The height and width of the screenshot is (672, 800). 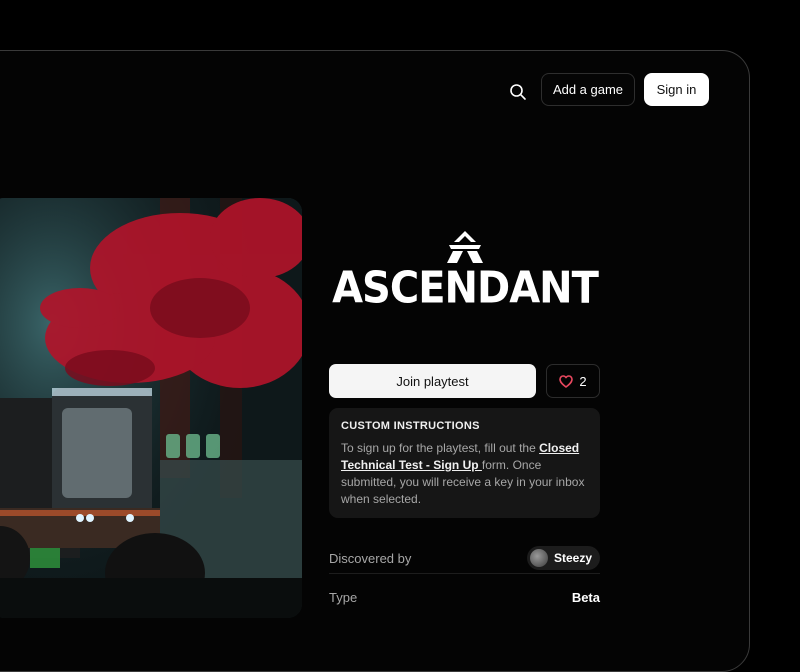 What do you see at coordinates (464, 597) in the screenshot?
I see `type-row: Type Beta` at bounding box center [464, 597].